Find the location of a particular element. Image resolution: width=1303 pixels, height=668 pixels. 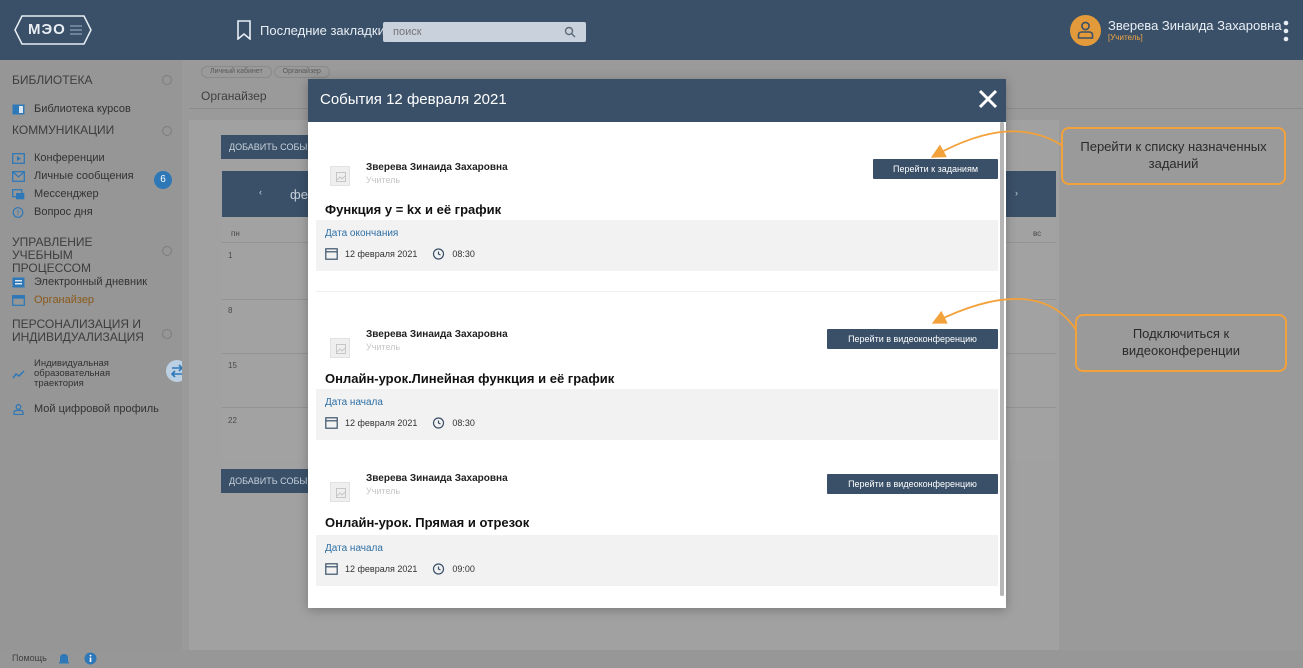

event-title: Онлайн-урок.Линейная функция и её график is located at coordinates (469, 378).